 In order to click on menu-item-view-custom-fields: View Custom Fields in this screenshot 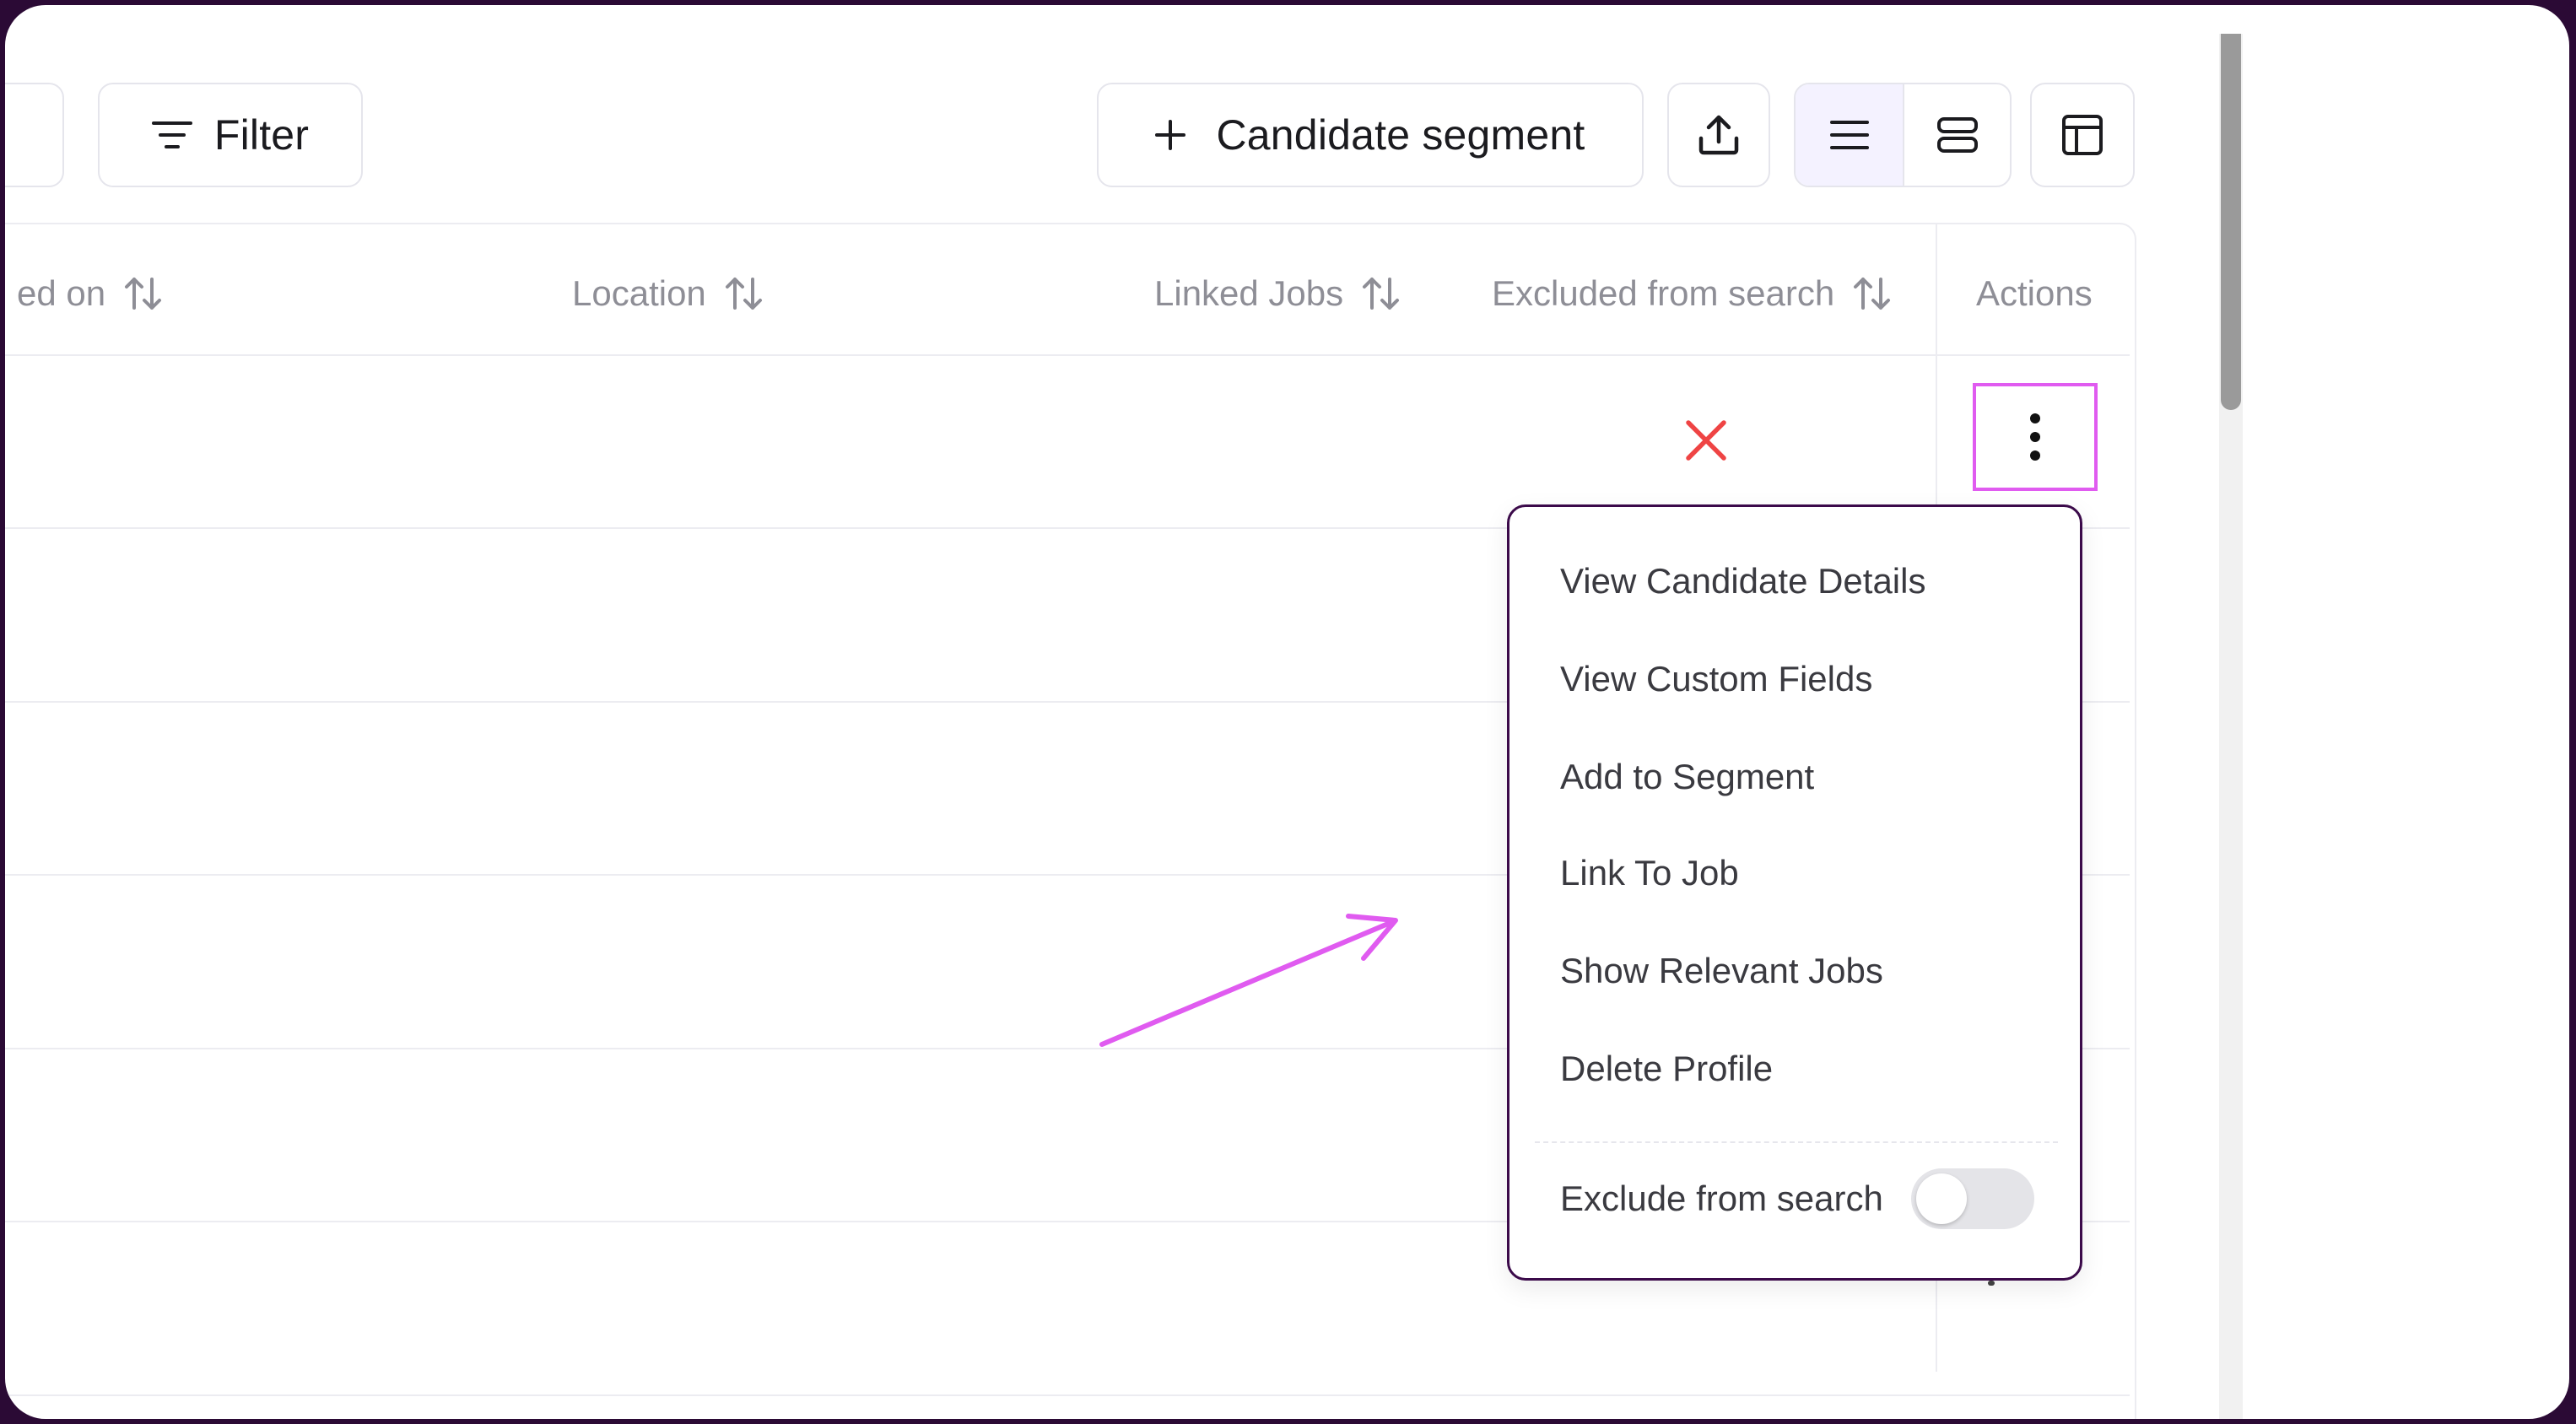, I will do `click(1716, 679)`.